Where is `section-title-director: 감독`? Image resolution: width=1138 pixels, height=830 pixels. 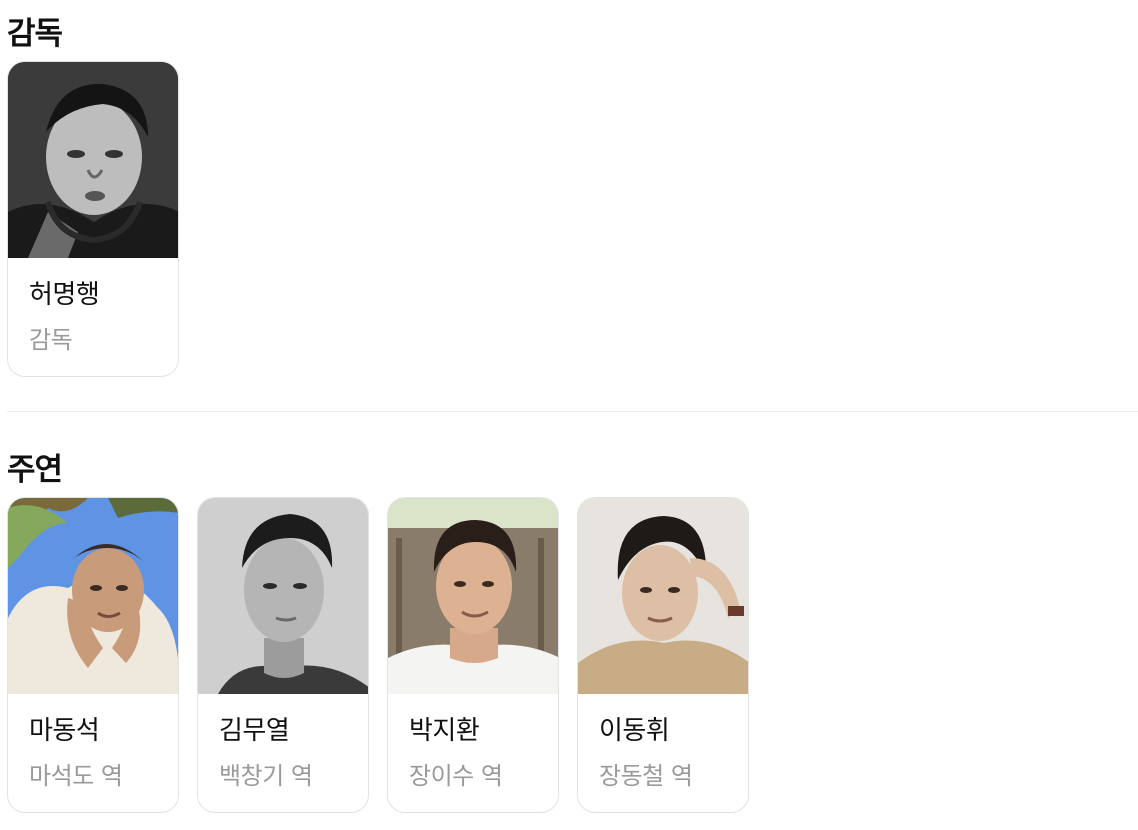 section-title-director: 감독 is located at coordinates (35, 34).